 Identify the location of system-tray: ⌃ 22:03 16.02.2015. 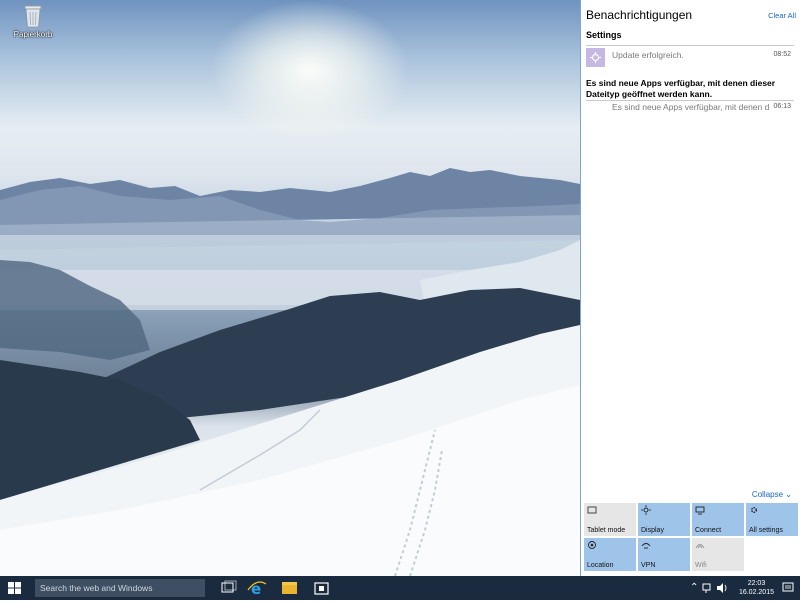
(745, 588).